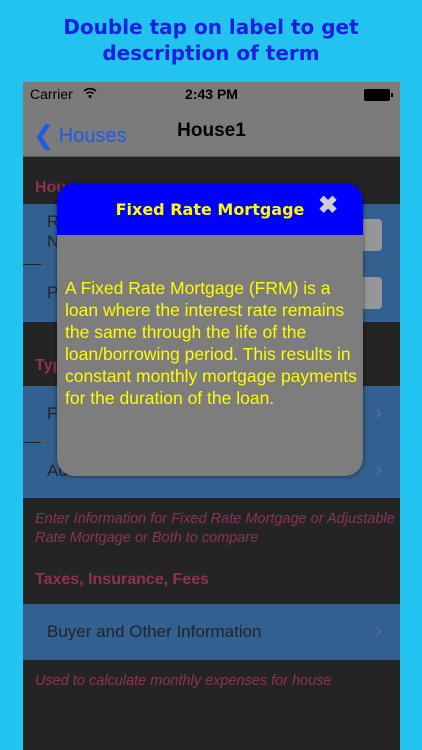  I want to click on promo-line-1: Double tap on label to get, so click(211, 27).